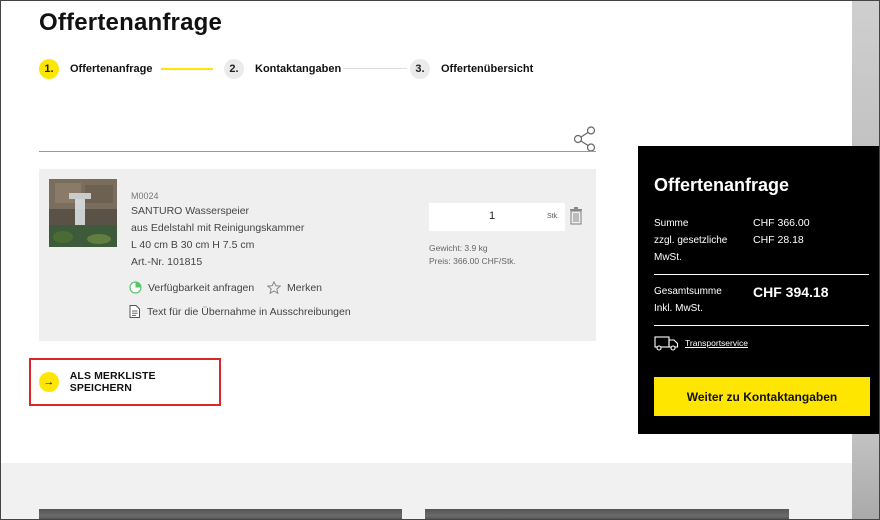 The image size is (880, 520). I want to click on total-value: CHF 394.18, so click(791, 292).